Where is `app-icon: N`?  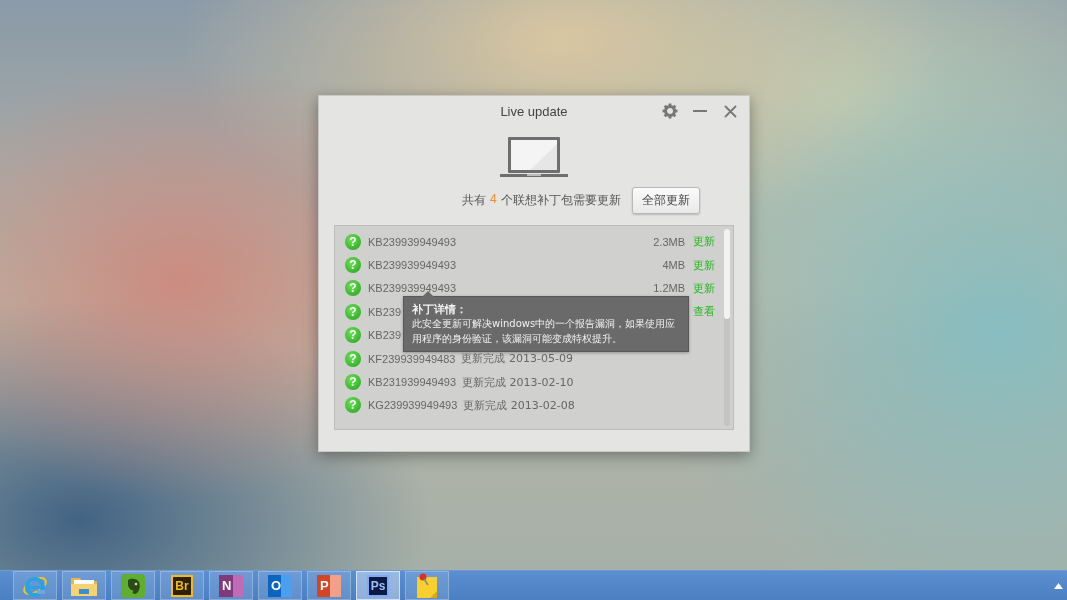 app-icon: N is located at coordinates (231, 585).